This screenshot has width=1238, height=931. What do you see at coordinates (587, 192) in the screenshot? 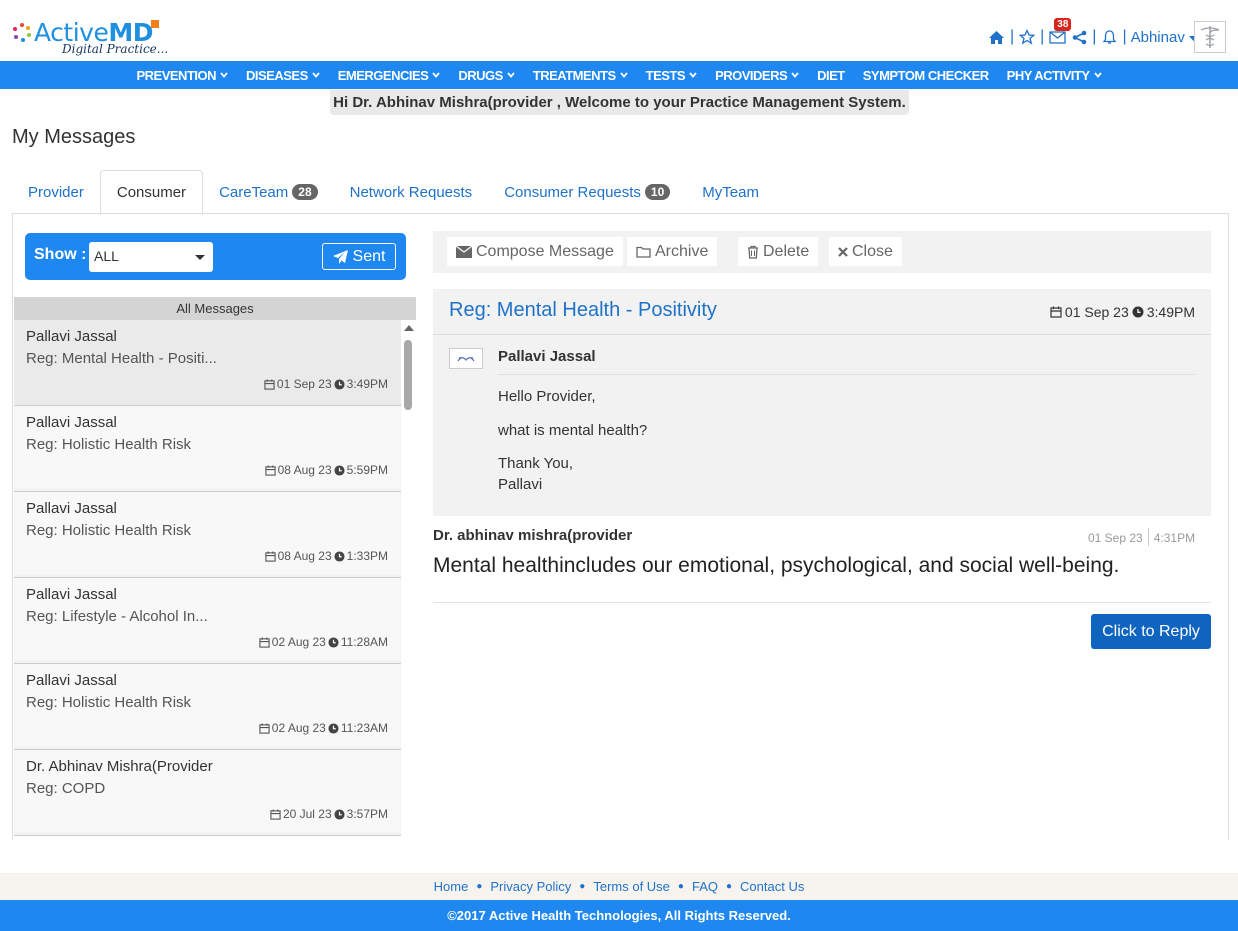
I see `tab-consumer-requests: Consumer Requests 10` at bounding box center [587, 192].